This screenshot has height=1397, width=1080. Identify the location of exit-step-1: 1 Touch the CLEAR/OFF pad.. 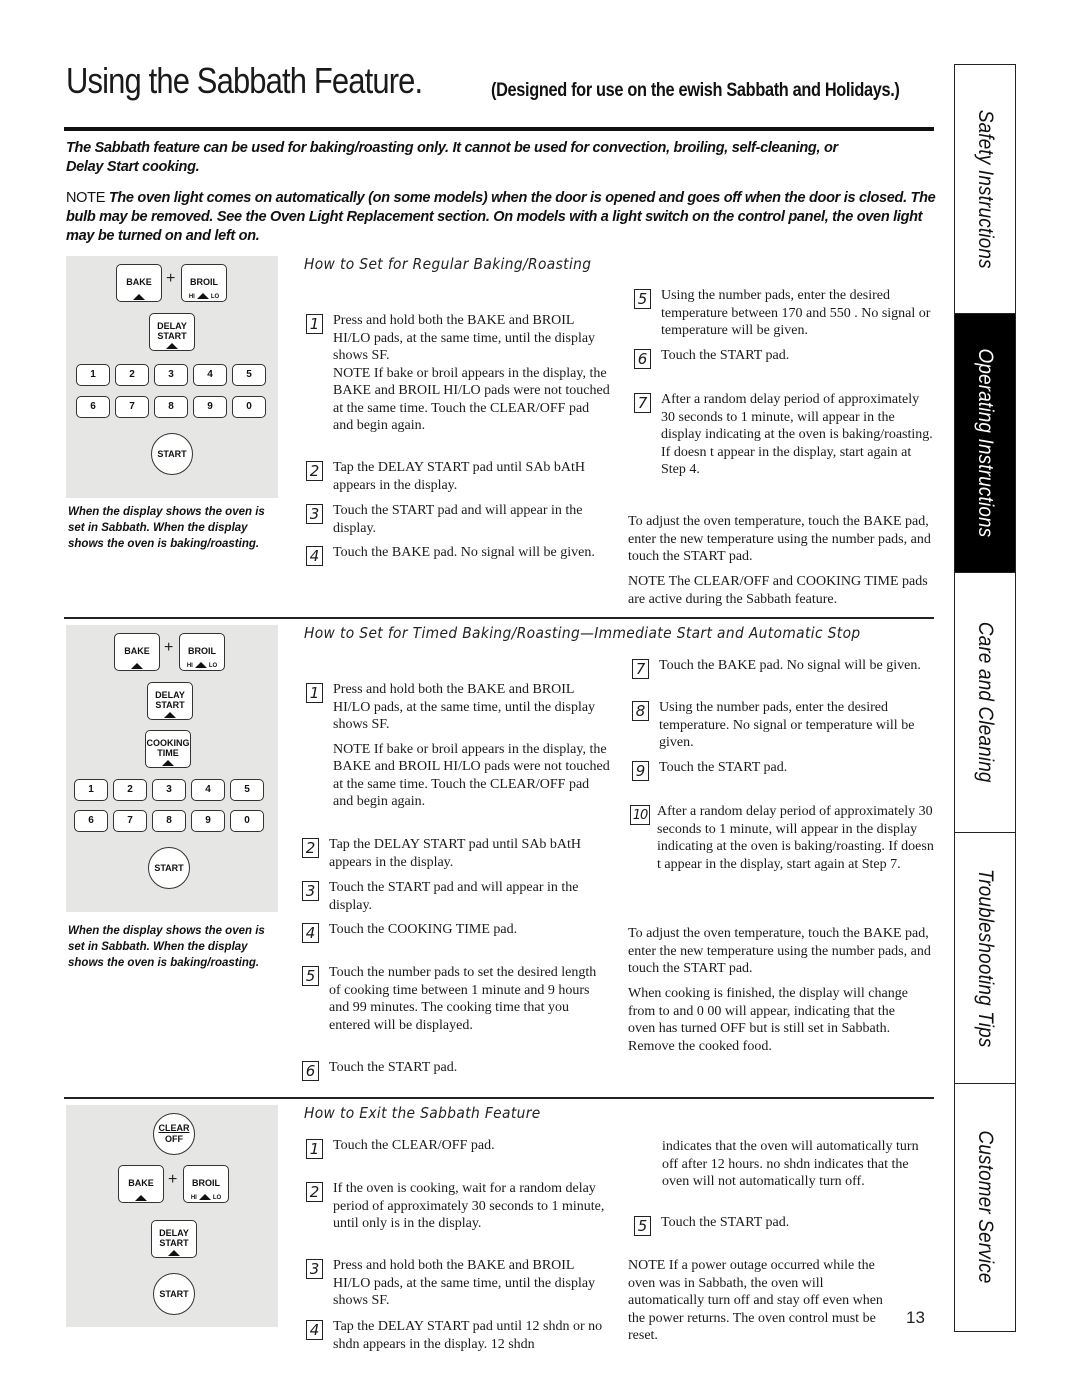
(458, 1148).